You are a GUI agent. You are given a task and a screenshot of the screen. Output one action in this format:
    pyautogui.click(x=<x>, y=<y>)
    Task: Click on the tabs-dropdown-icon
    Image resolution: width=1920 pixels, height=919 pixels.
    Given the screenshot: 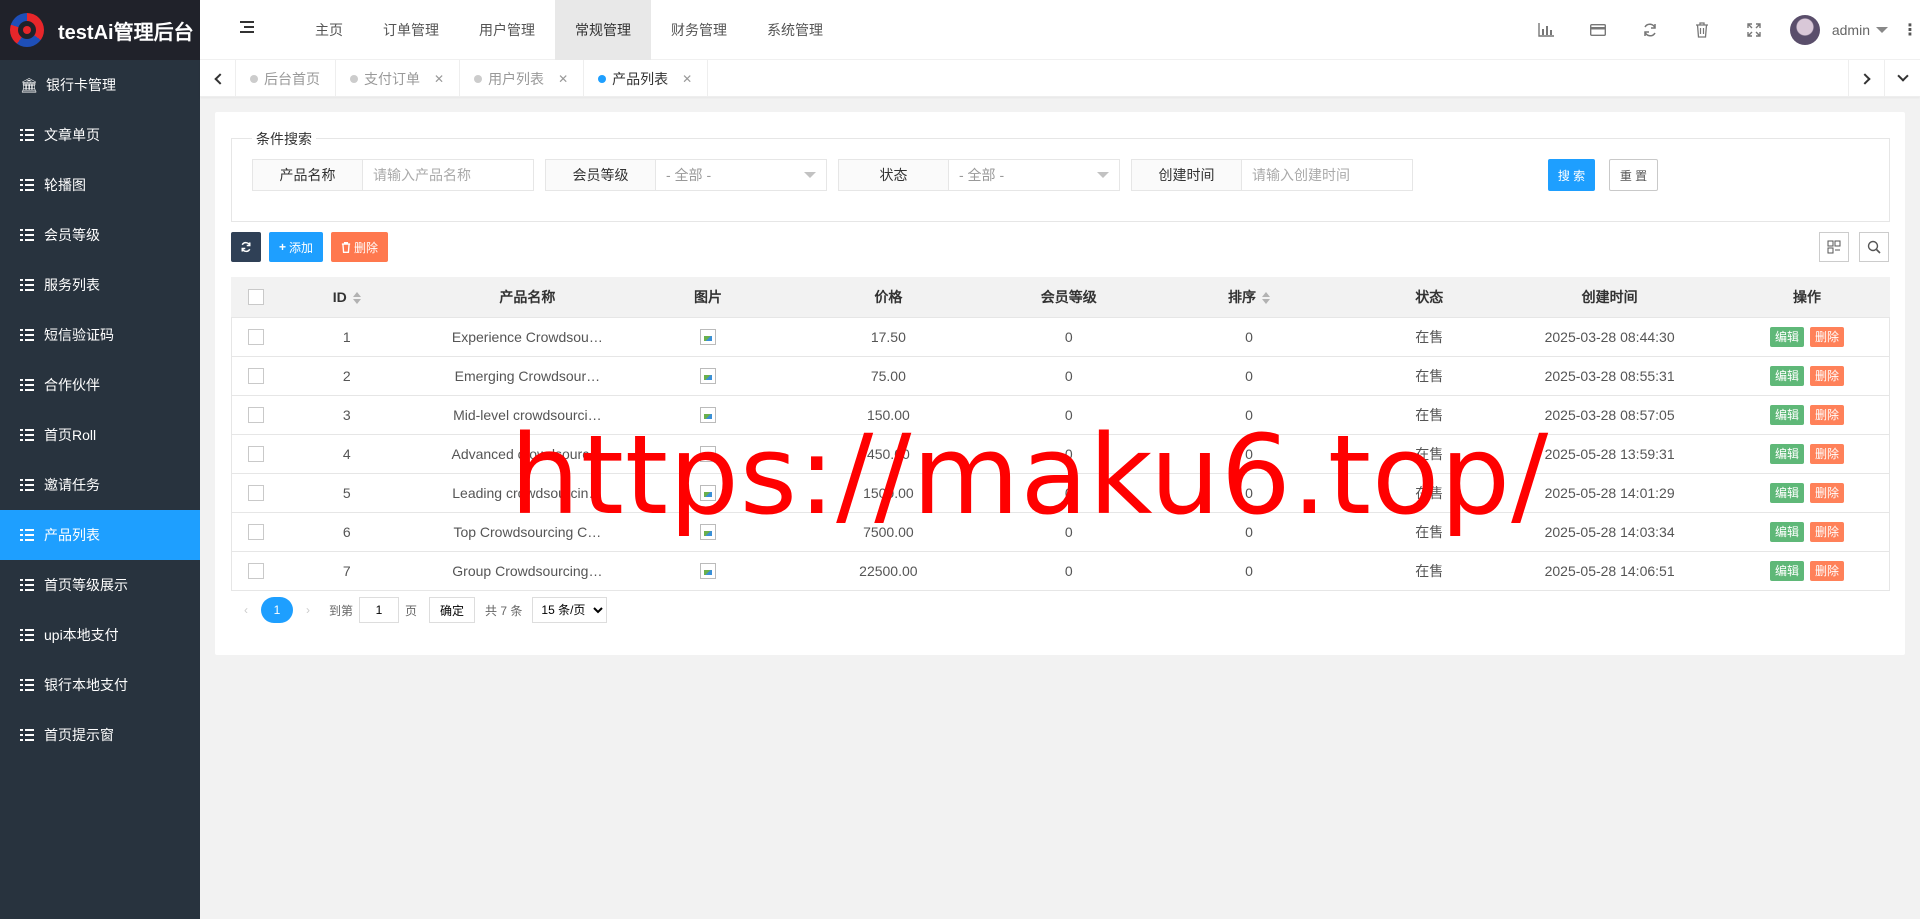 What is the action you would take?
    pyautogui.click(x=1902, y=78)
    